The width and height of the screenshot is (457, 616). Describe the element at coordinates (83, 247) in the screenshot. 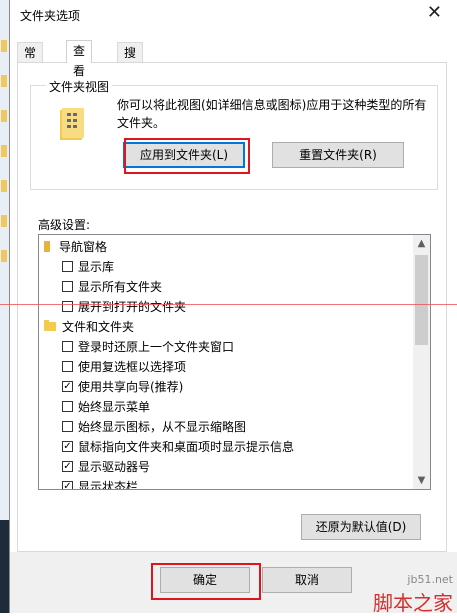

I see `category-label: 导航窗格` at that location.